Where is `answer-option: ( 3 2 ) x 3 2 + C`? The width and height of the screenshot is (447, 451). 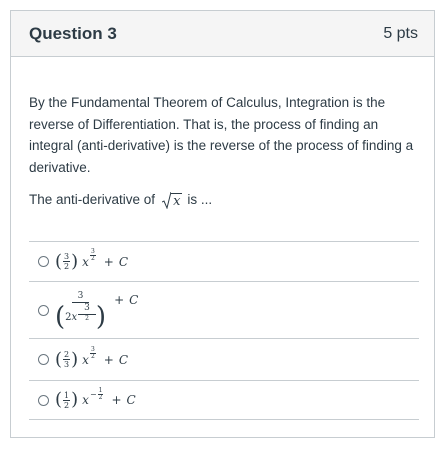
answer-option: ( 3 2 ) x 3 2 + C is located at coordinates (224, 261).